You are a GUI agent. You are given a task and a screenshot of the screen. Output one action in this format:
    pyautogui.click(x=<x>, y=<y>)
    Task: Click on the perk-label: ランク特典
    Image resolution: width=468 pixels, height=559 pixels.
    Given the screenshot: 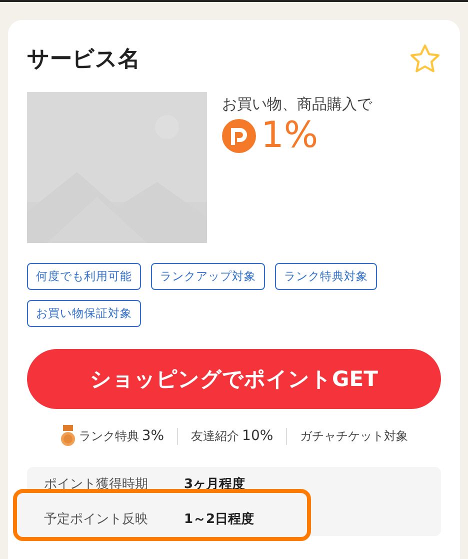 What is the action you would take?
    pyautogui.click(x=108, y=436)
    